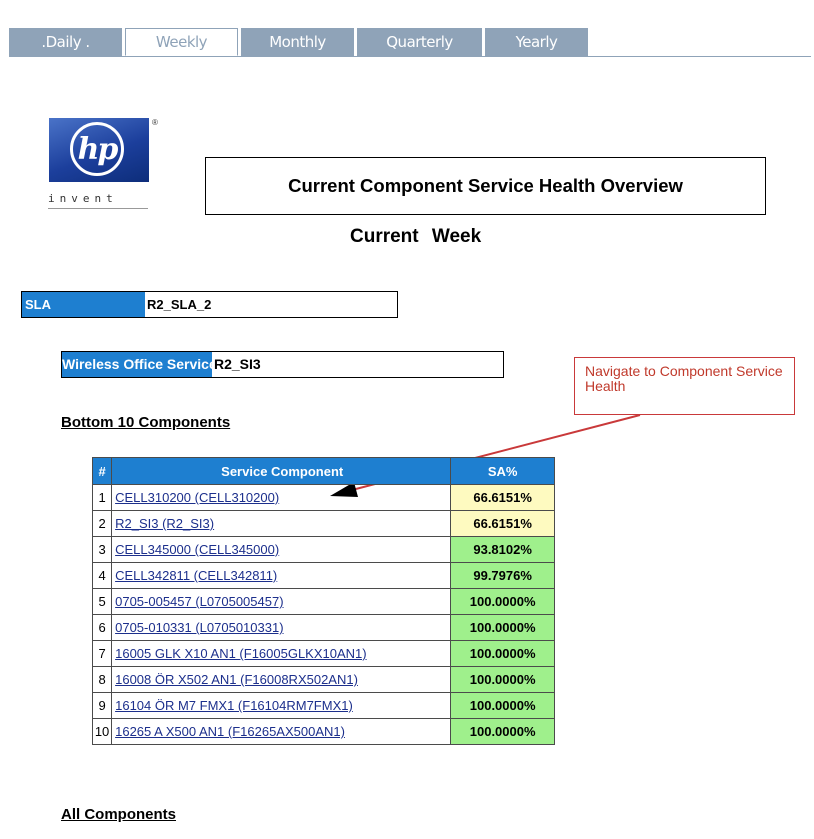  What do you see at coordinates (179, 304) in the screenshot?
I see `sla-value: R2_SLA_2` at bounding box center [179, 304].